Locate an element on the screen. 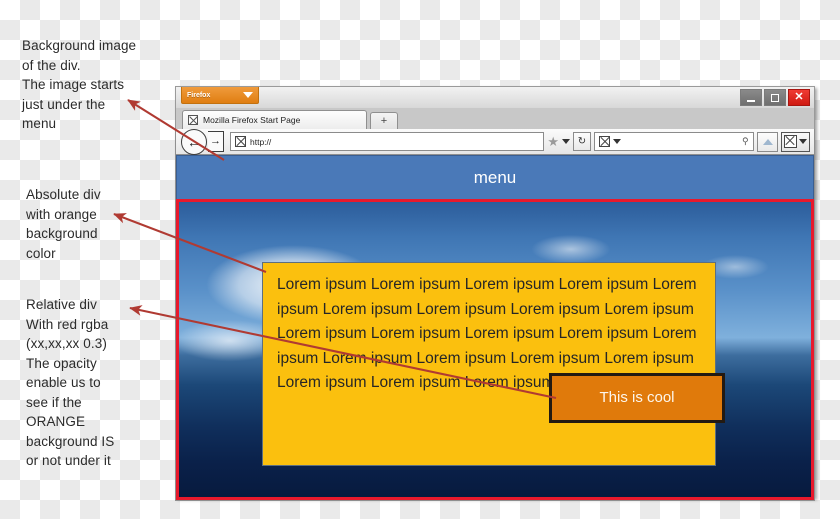 This screenshot has height=519, width=840. url-text: http:// is located at coordinates (261, 141).